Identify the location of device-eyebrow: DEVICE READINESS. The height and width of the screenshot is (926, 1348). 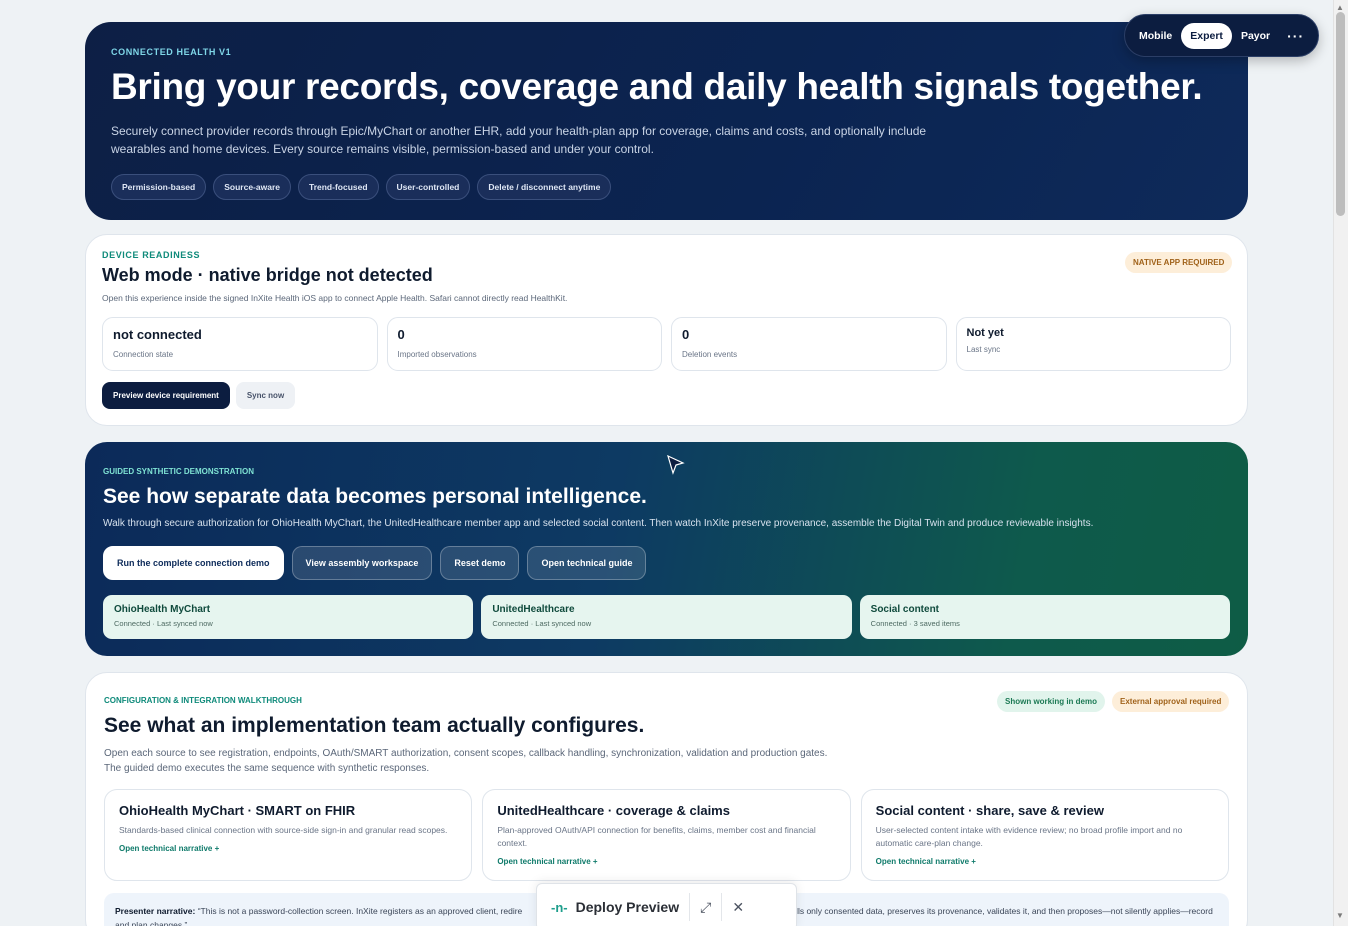
(151, 255).